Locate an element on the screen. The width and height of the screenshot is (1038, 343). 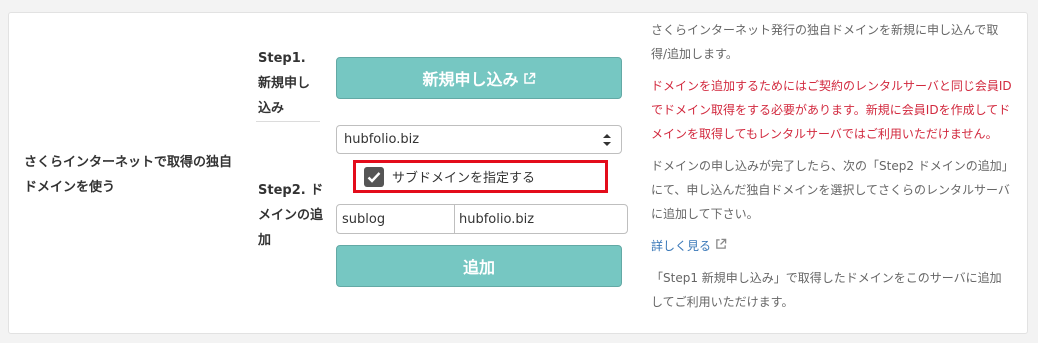
subdomain-input is located at coordinates (396, 219).